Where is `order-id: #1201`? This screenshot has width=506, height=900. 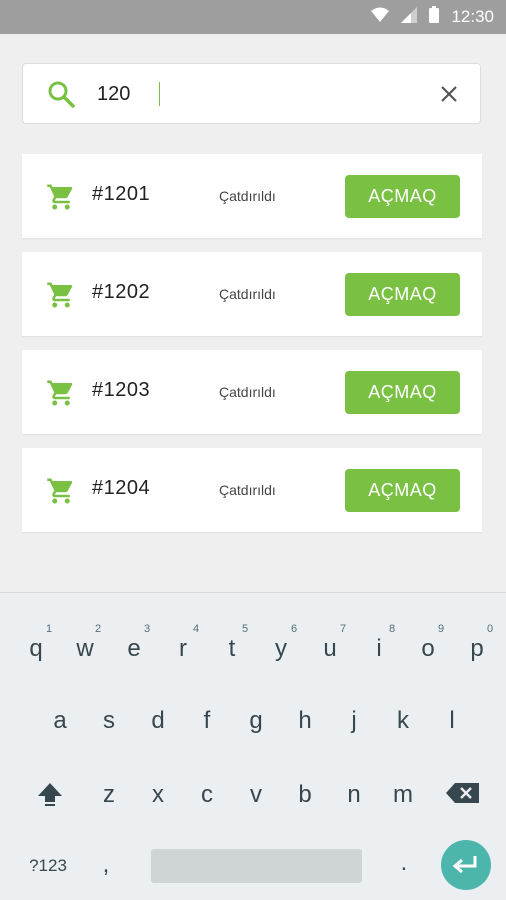
order-id: #1201 is located at coordinates (121, 194).